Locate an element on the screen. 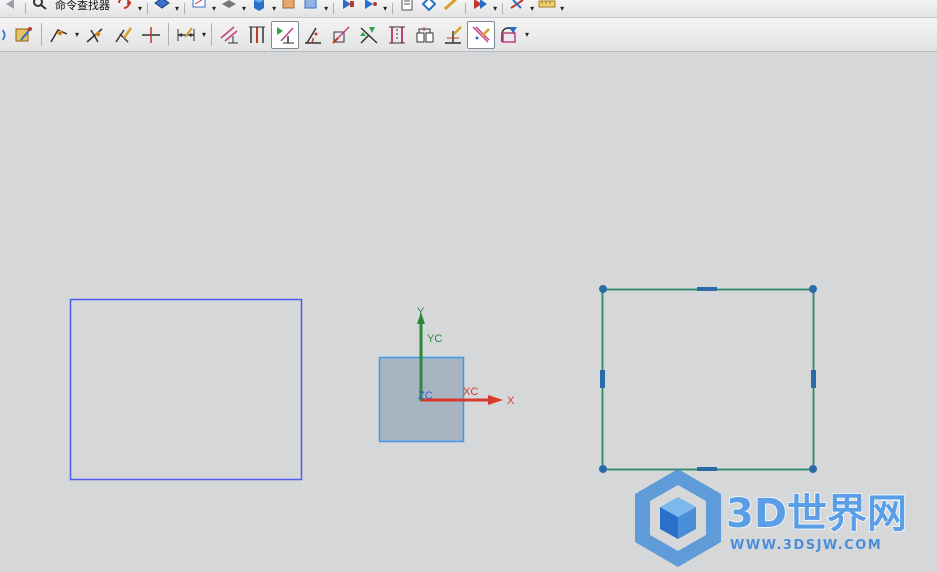  equal-length-icon is located at coordinates (453, 35).